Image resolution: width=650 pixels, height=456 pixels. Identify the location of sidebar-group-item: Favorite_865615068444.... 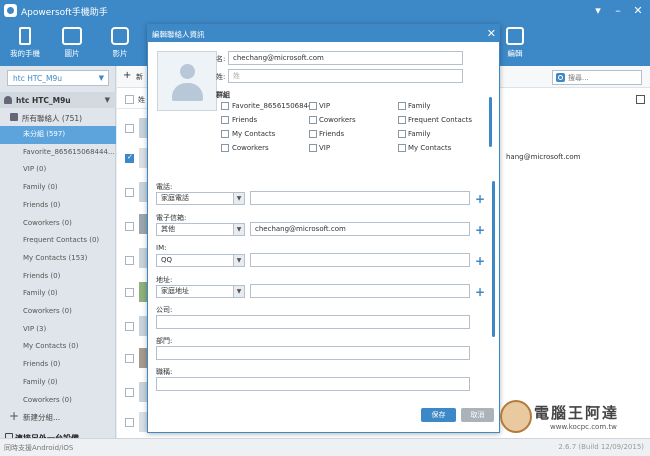
(58, 153).